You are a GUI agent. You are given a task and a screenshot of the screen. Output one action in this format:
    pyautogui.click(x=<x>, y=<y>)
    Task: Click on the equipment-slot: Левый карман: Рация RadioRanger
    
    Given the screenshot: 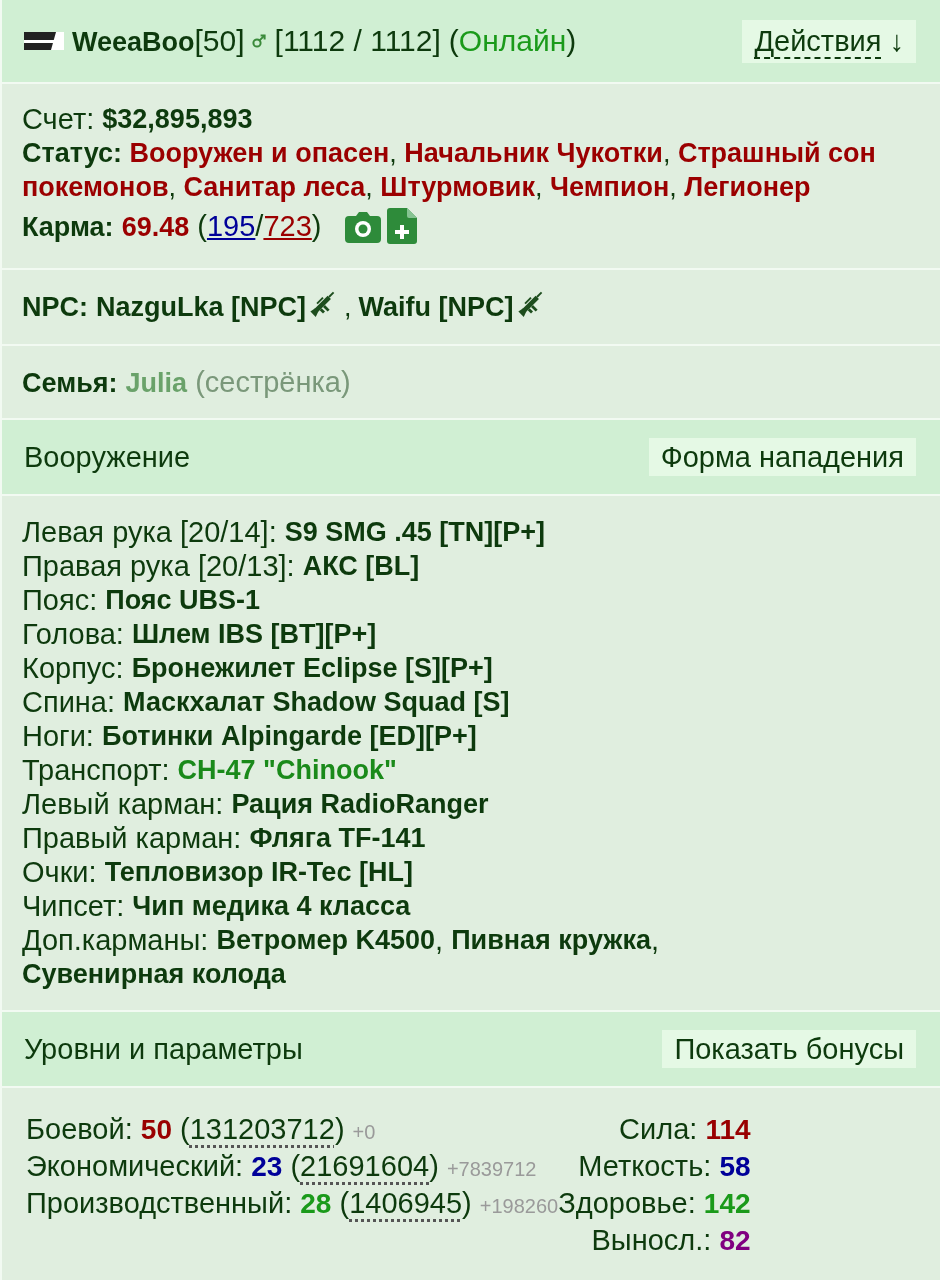 What is the action you would take?
    pyautogui.click(x=473, y=804)
    